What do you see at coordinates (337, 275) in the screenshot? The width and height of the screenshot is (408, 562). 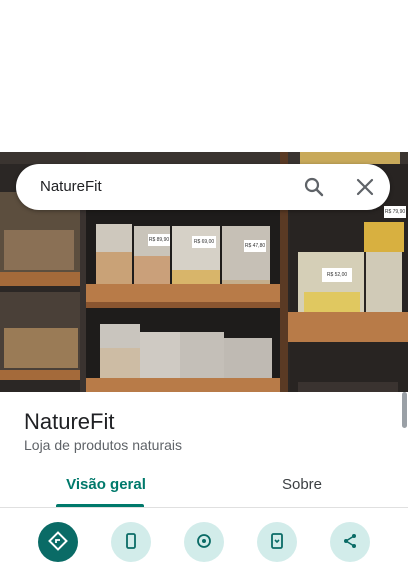 I see `price-tag: R$ 52,00` at bounding box center [337, 275].